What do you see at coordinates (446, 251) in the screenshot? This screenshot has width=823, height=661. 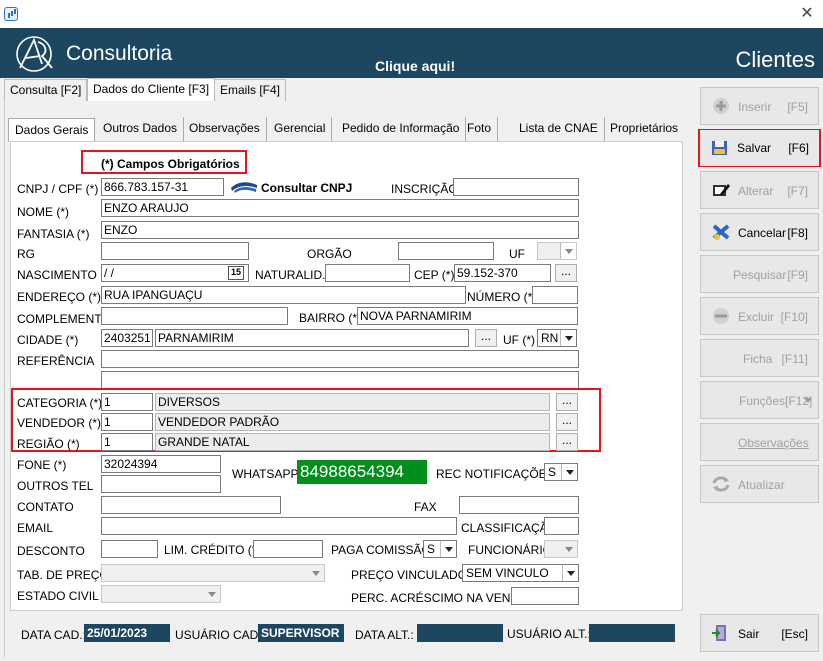 I see `orgao-input` at bounding box center [446, 251].